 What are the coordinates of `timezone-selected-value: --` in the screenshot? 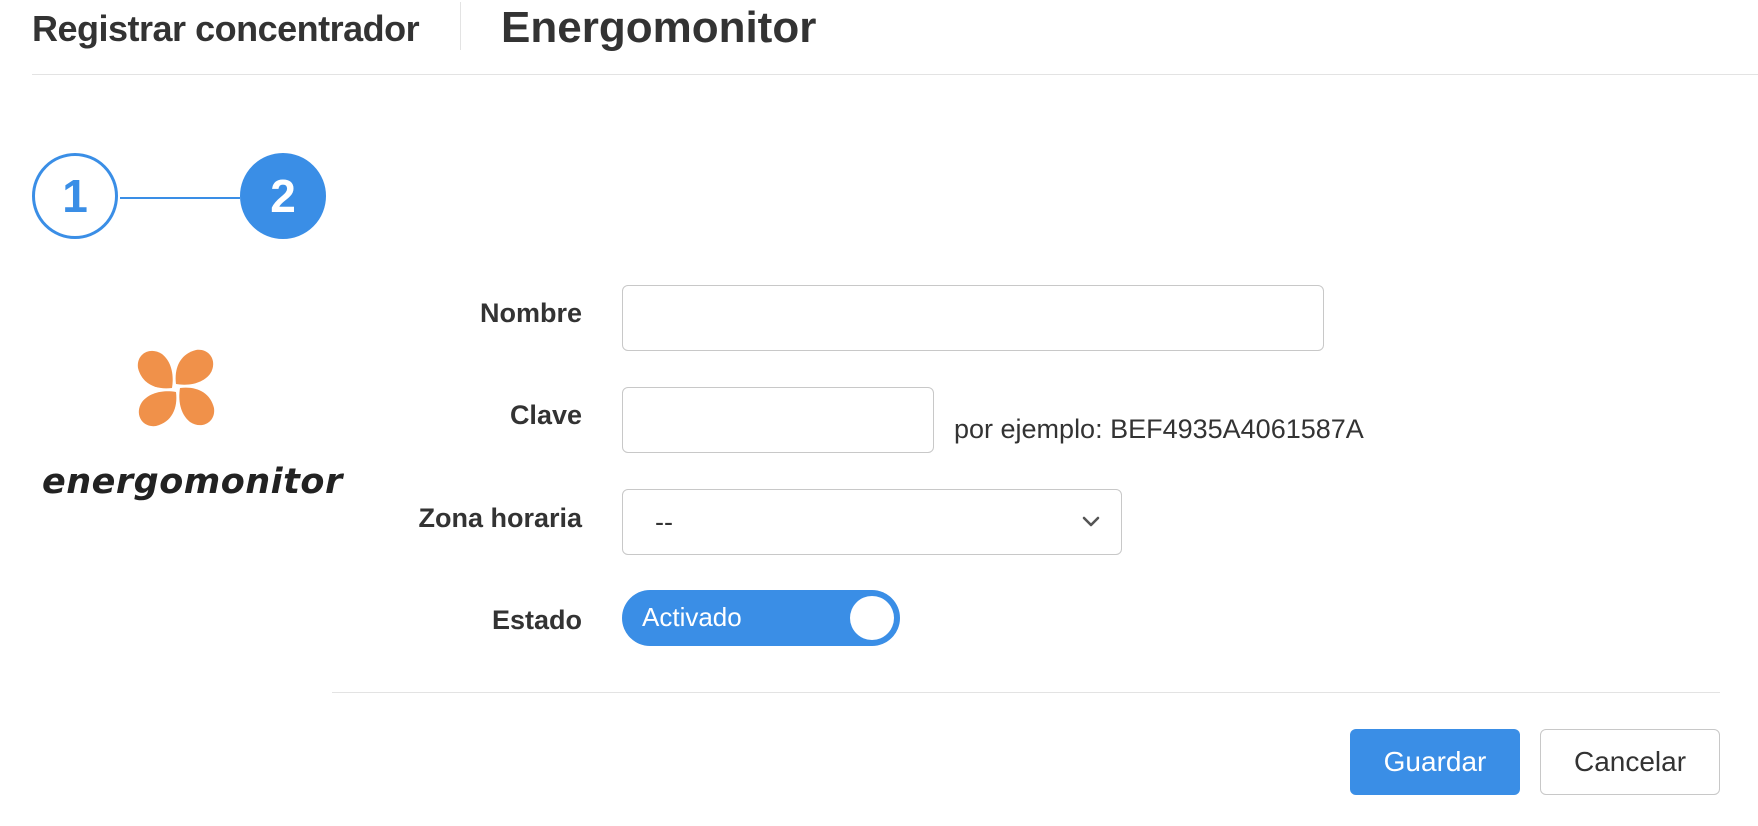 It's located at (664, 522).